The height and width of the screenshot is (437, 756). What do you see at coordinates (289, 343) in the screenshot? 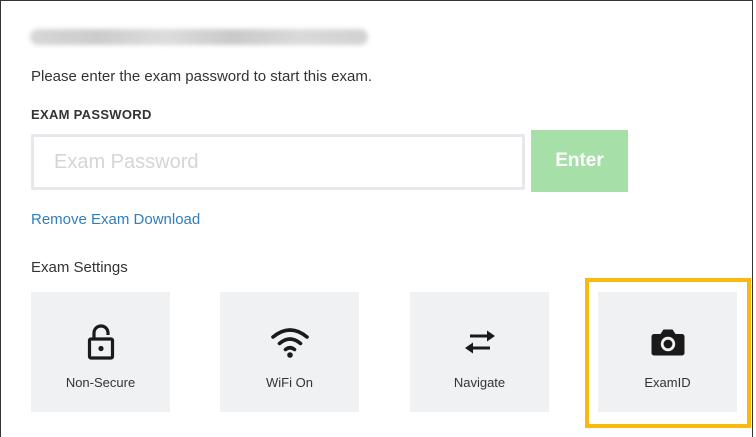
I see `wifi-icon` at bounding box center [289, 343].